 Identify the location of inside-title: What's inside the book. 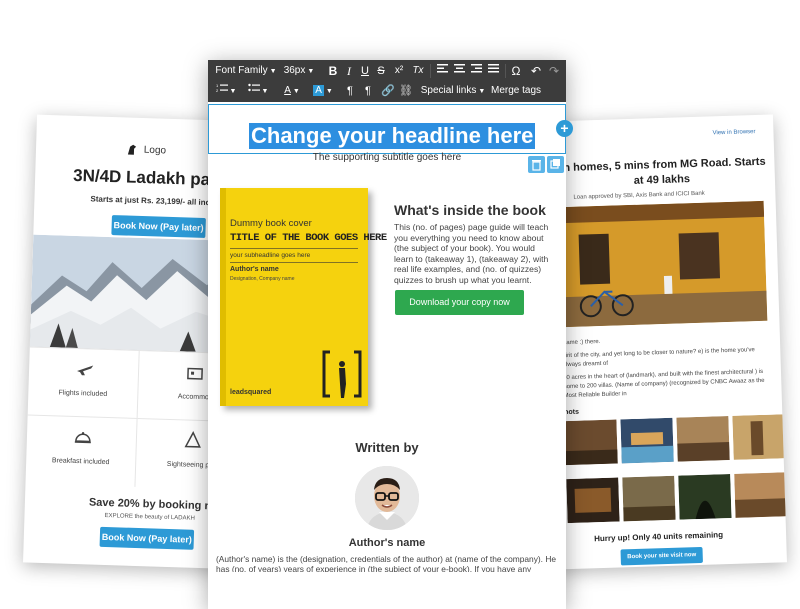
(470, 210).